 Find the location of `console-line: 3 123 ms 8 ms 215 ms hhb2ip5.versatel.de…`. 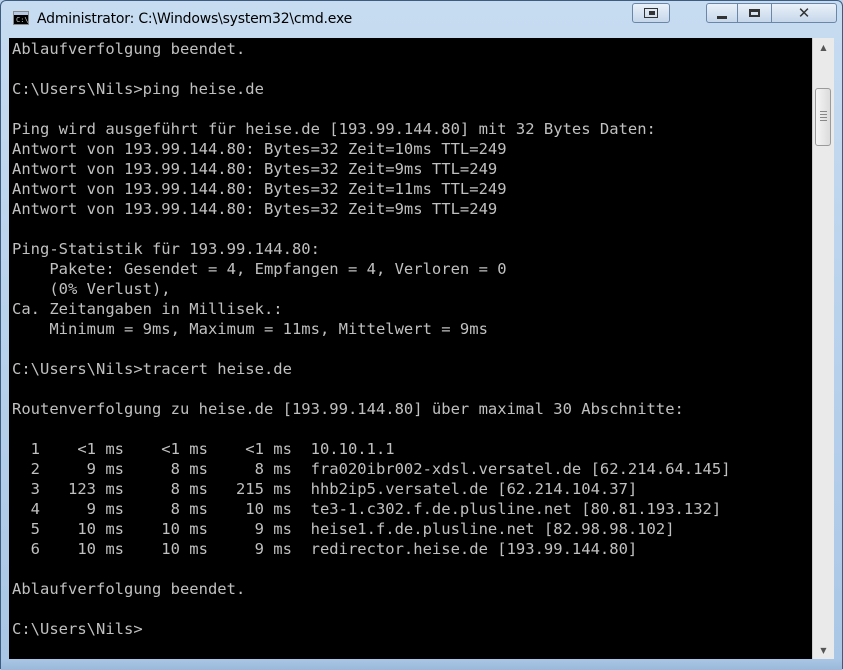

console-line: 3 123 ms 8 ms 215 ms hhb2ip5.versatel.de… is located at coordinates (325, 489).